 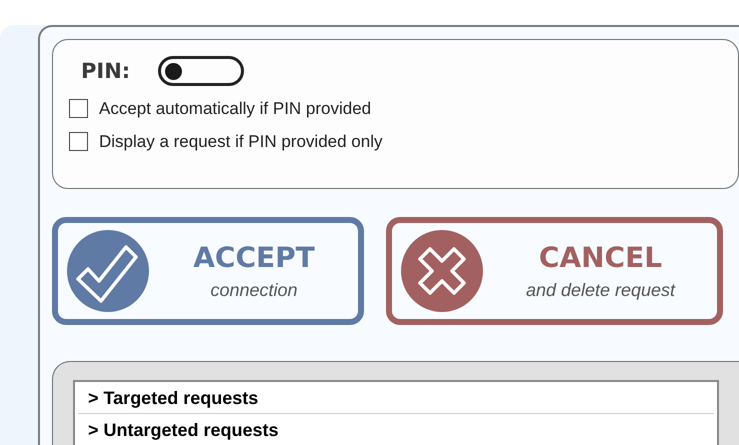 I want to click on request-group: > Targeted requests, so click(x=396, y=398).